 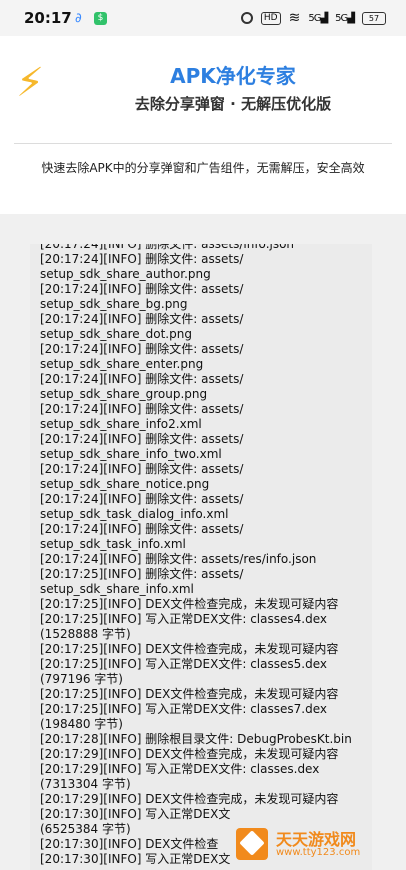 What do you see at coordinates (113, 544) in the screenshot?
I see `log-line: setup_sdk_task_info.xml` at bounding box center [113, 544].